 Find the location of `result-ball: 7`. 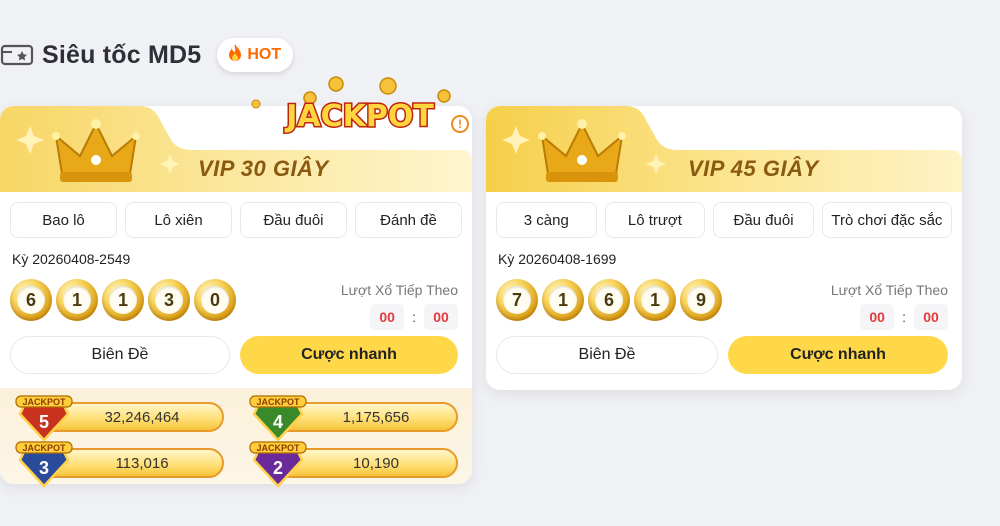

result-ball: 7 is located at coordinates (517, 300).